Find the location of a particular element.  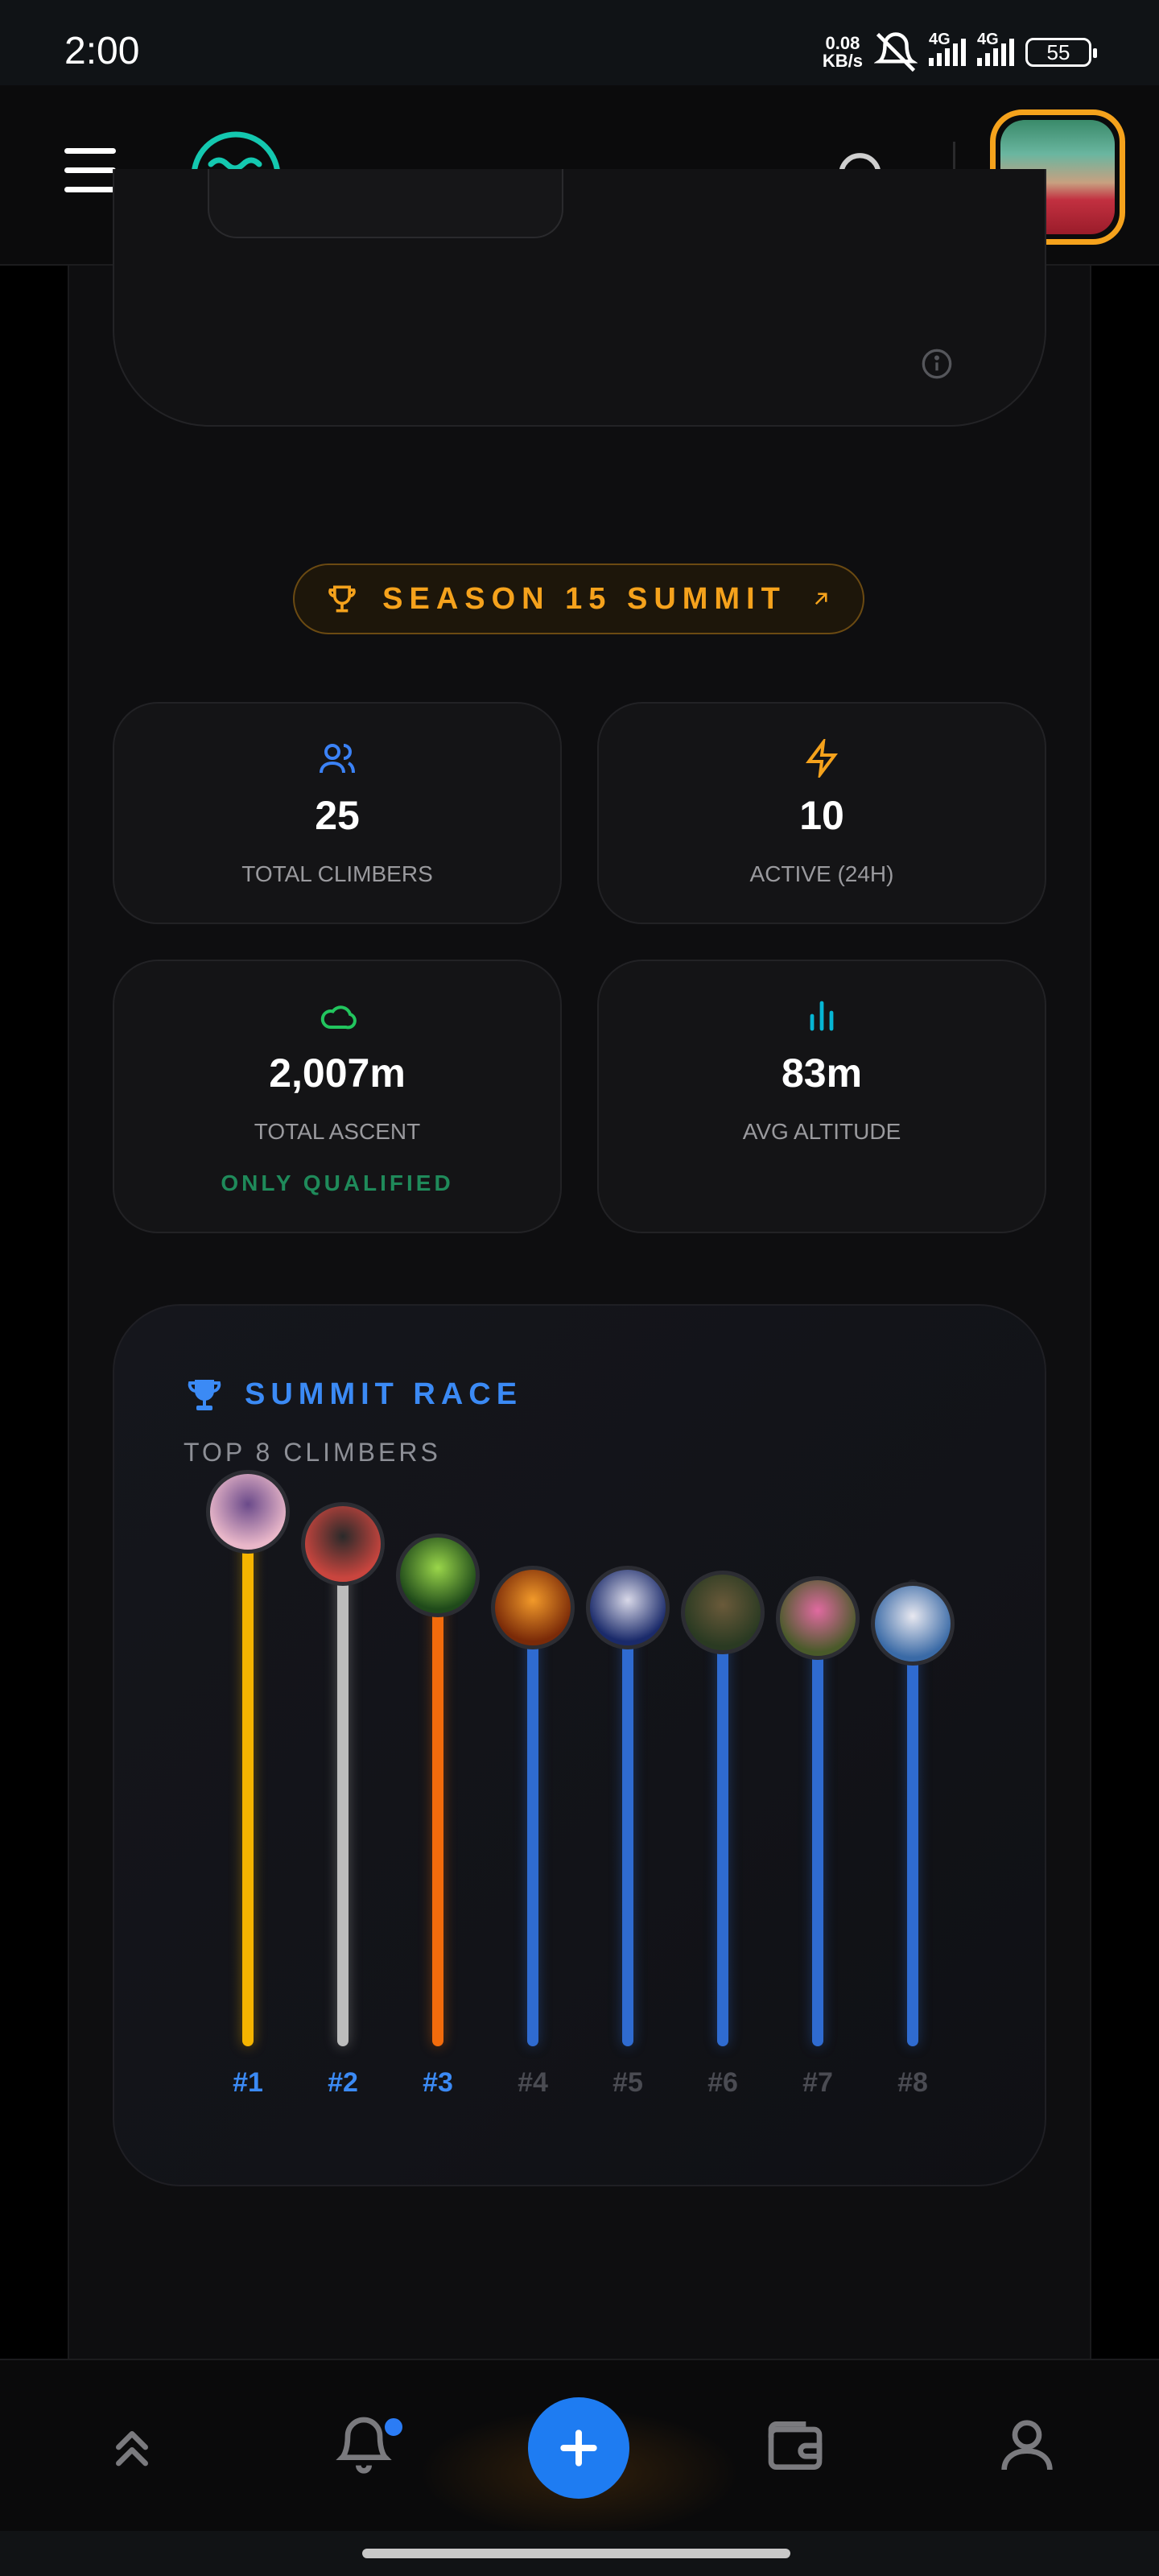

battery-level: 55 is located at coordinates (1058, 51).